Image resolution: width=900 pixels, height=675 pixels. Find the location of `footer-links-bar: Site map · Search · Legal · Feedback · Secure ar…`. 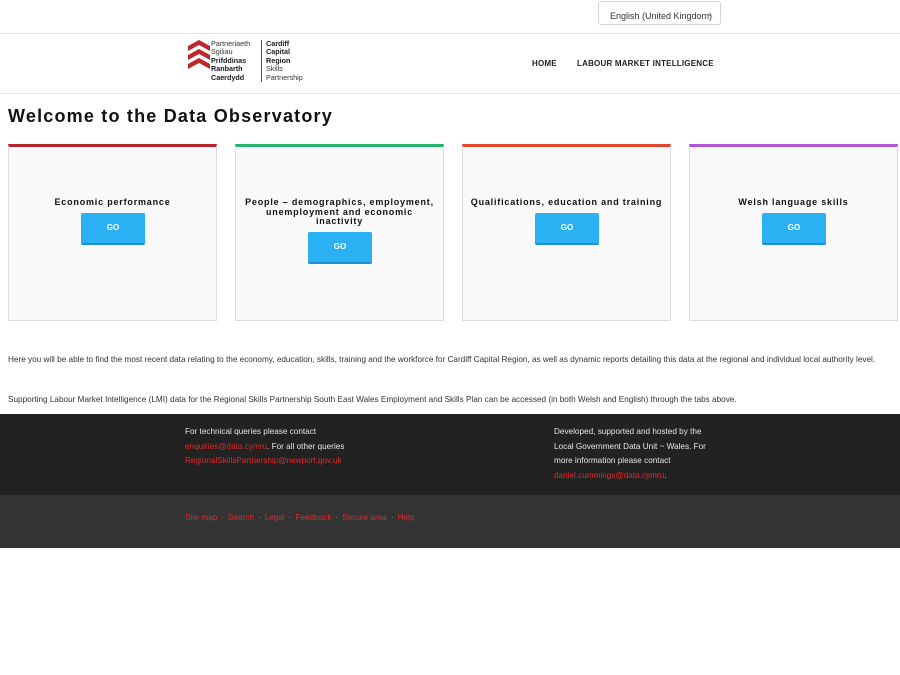

footer-links-bar: Site map · Search · Legal · Feedback · Secure ar… is located at coordinates (450, 521).